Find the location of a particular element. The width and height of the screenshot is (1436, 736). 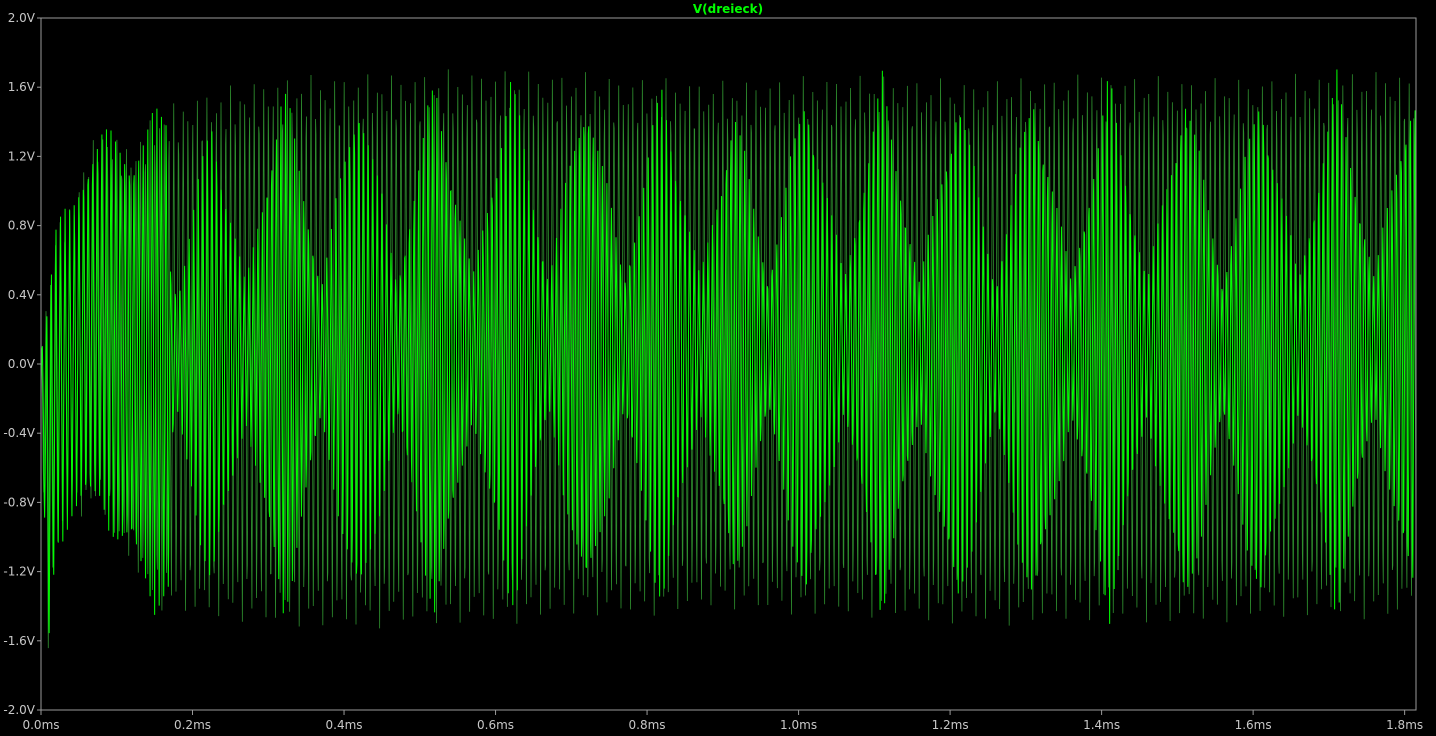

y-tick-label: -1.6V is located at coordinates (19, 641).